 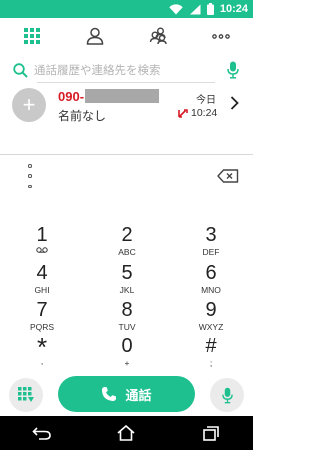 I want to click on search-field, so click(x=118, y=70).